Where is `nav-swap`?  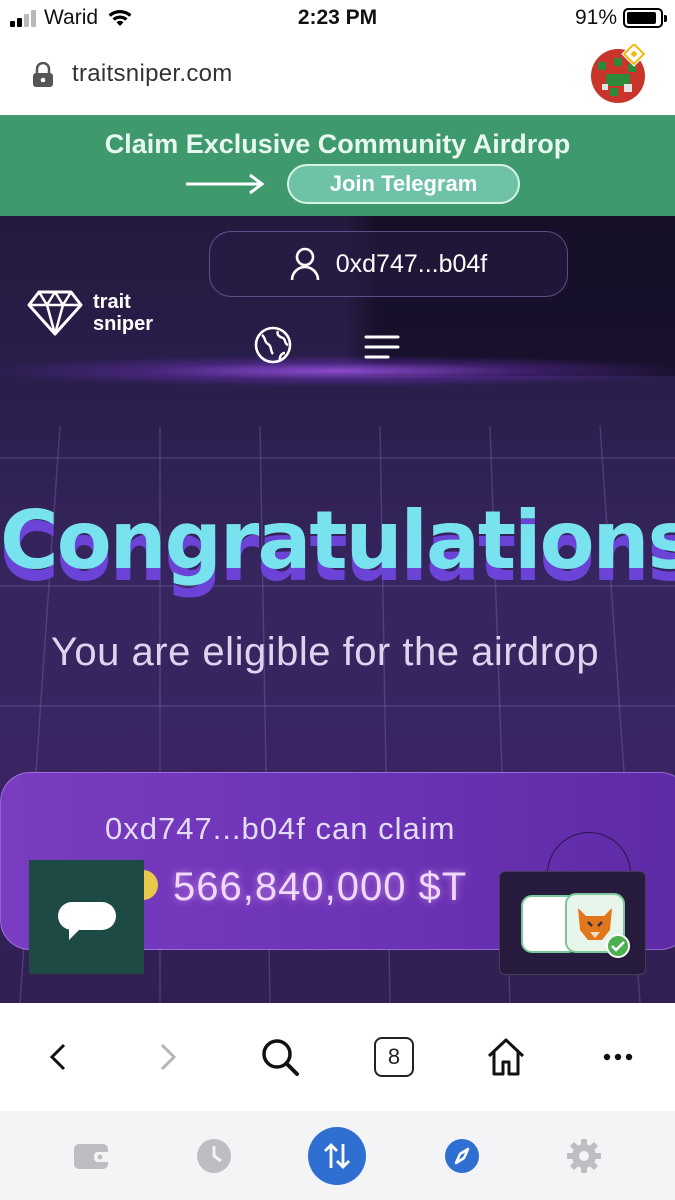
nav-swap is located at coordinates (337, 1156).